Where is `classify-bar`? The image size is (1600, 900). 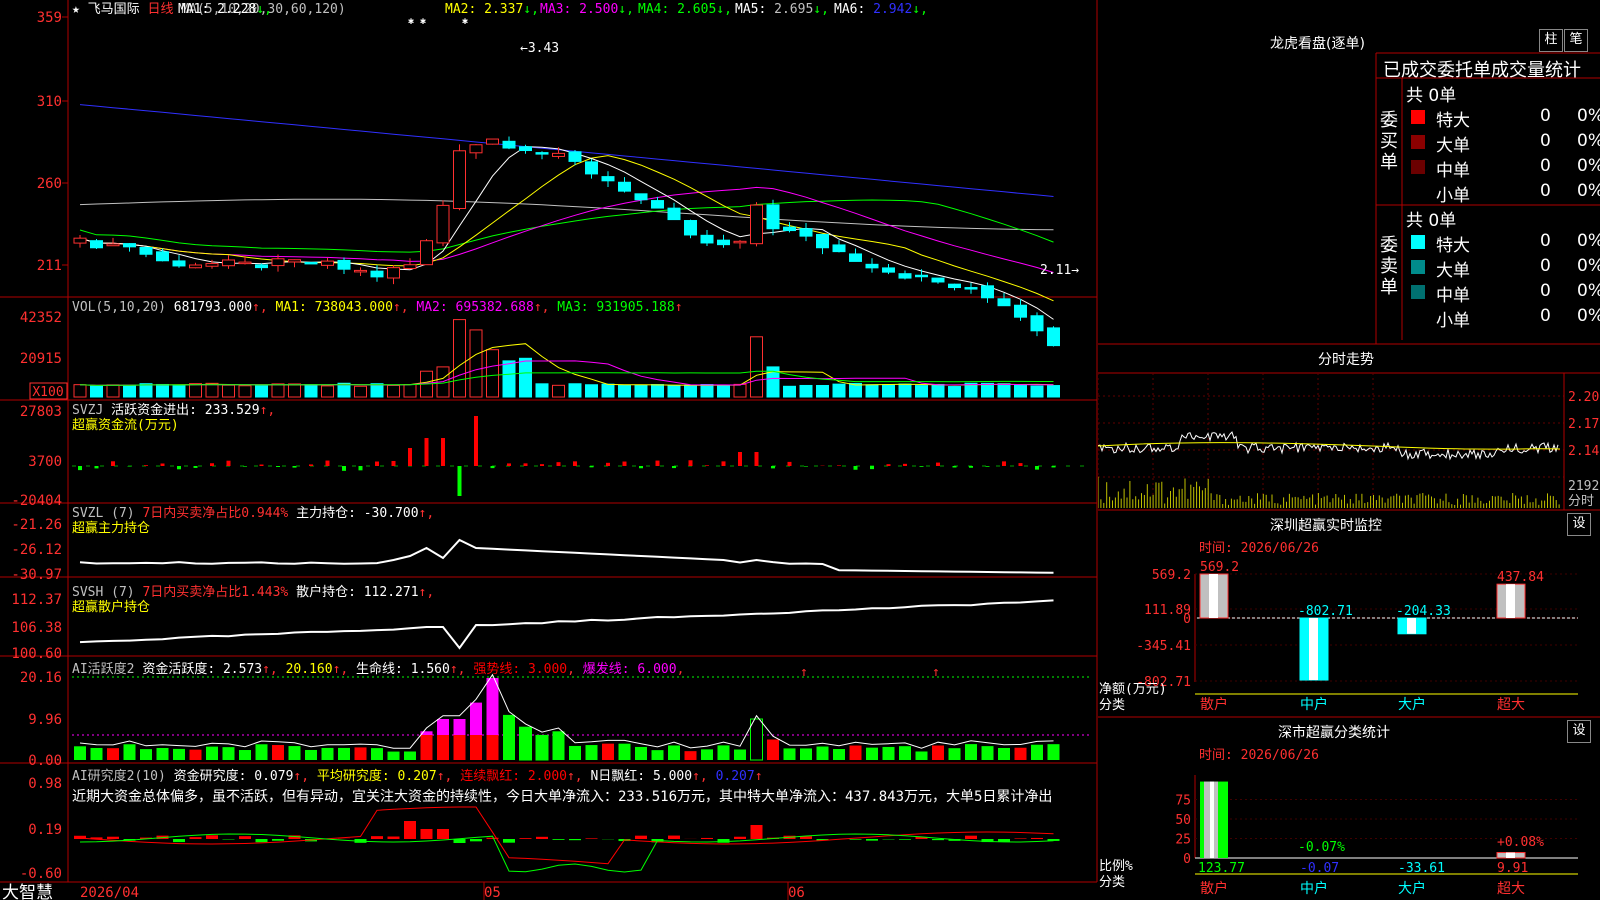
classify-bar is located at coordinates (1214, 819).